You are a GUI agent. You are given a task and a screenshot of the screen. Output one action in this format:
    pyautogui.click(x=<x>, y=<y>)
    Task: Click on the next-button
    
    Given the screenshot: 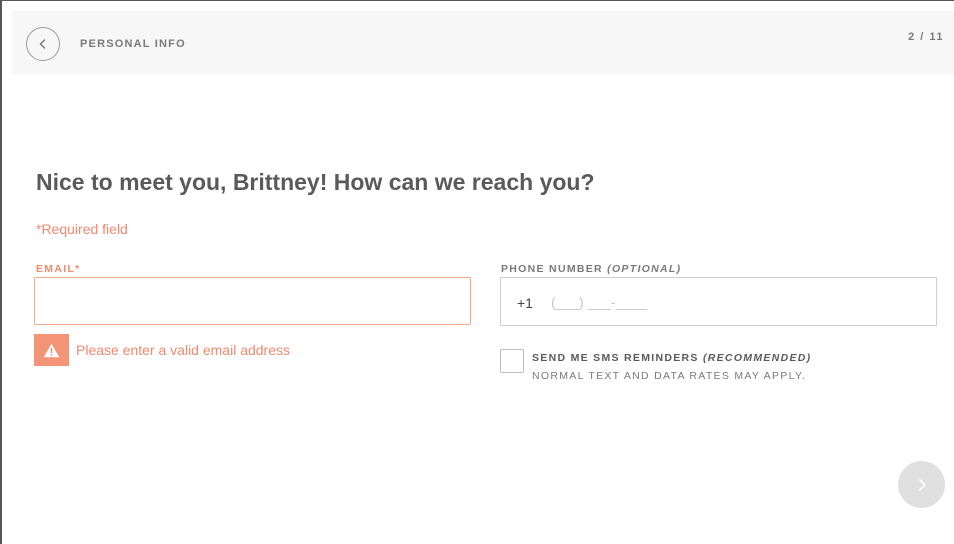 What is the action you would take?
    pyautogui.click(x=921, y=484)
    